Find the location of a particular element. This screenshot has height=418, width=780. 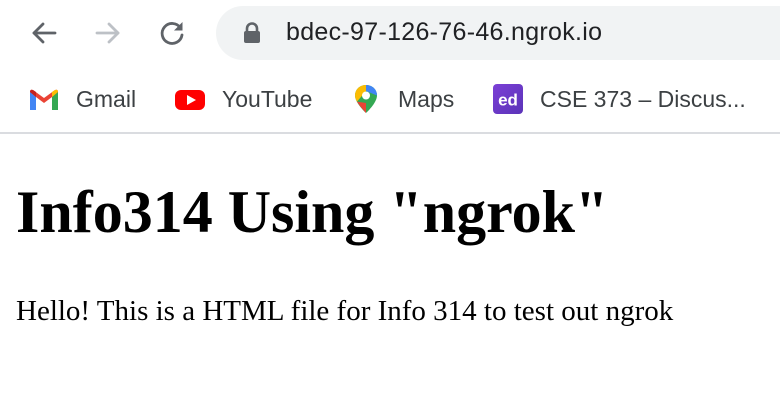

arrow-right-icon is located at coordinates (107, 33).